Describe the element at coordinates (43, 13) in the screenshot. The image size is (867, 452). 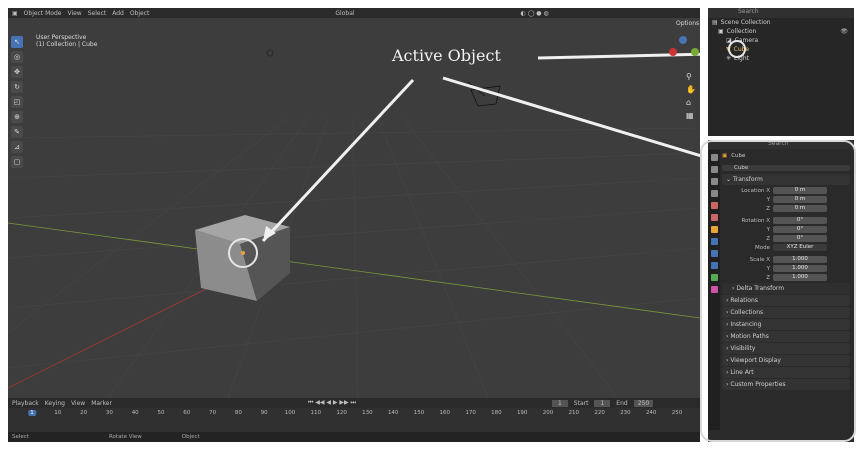
I see `mode-dropdown: Object Mode` at that location.